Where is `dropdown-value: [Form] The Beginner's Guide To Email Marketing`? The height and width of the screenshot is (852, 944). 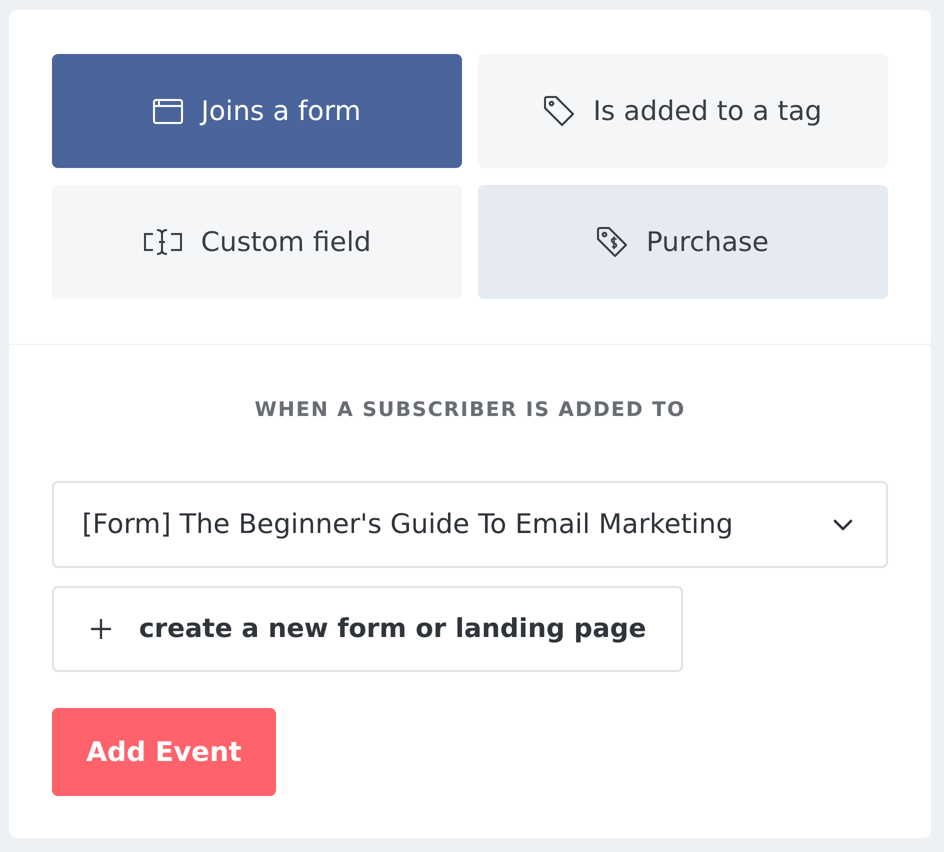
dropdown-value: [Form] The Beginner's Guide To Email Marketing is located at coordinates (408, 524).